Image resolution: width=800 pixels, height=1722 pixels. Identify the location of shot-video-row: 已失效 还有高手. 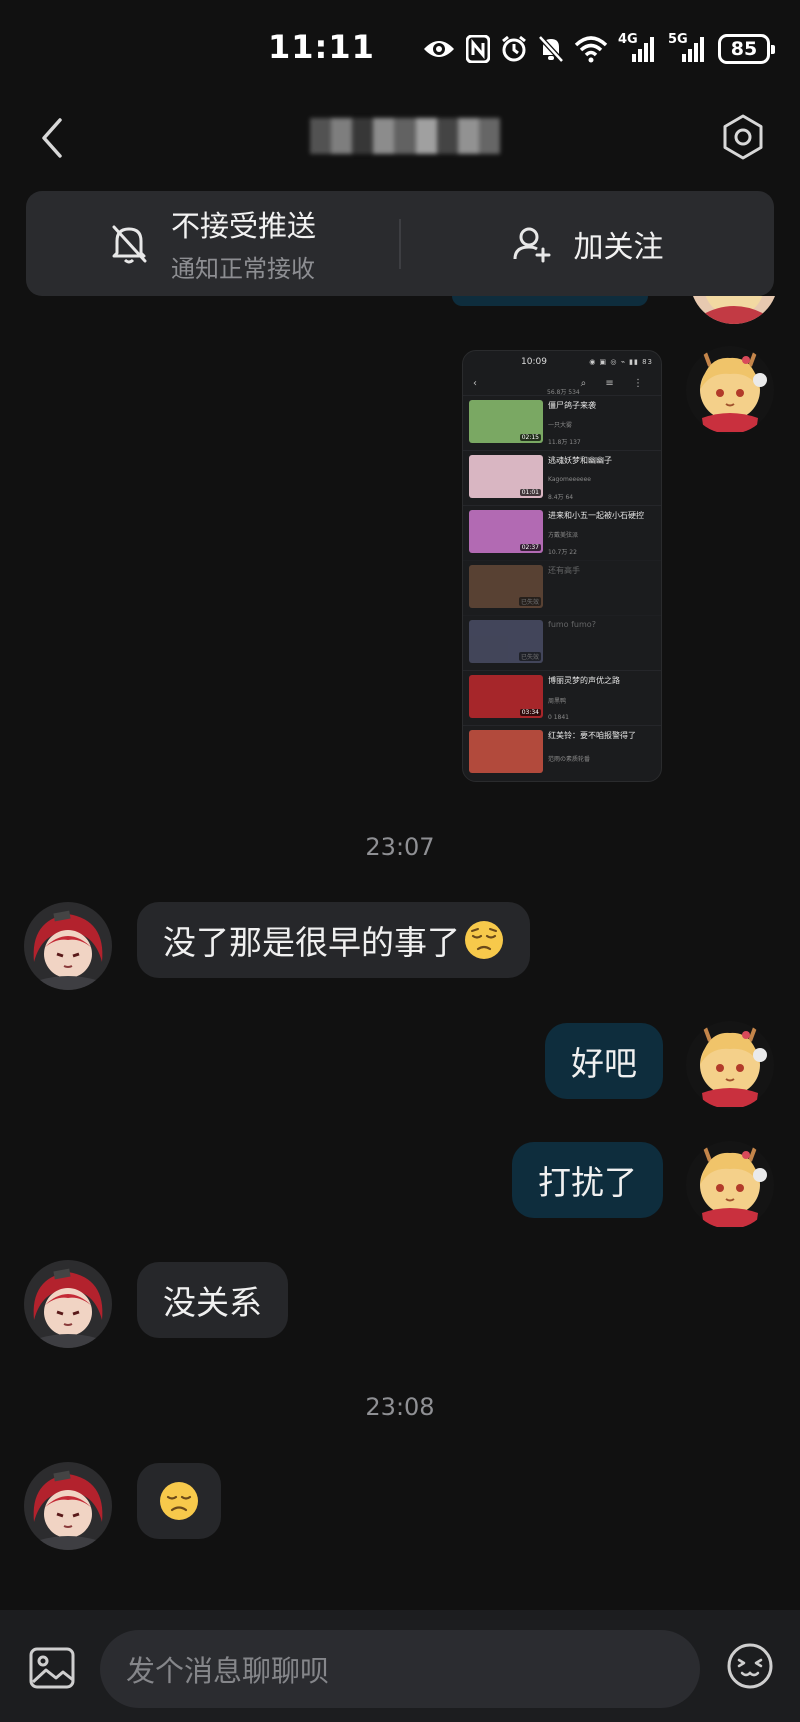
(562, 587).